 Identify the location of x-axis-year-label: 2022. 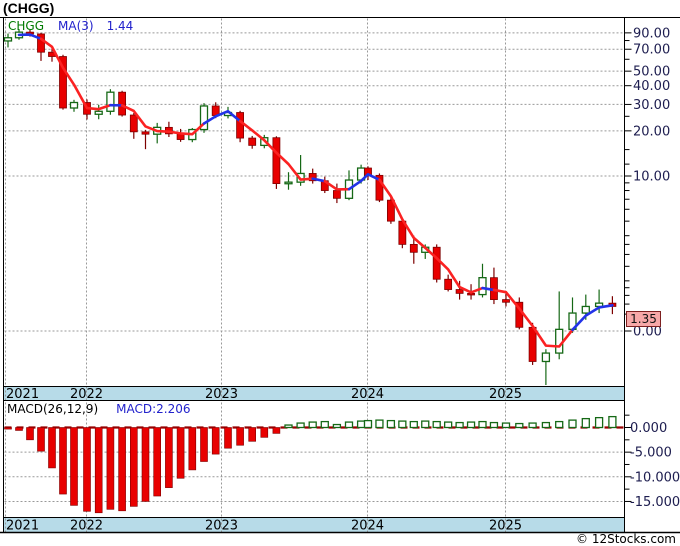
(86, 394).